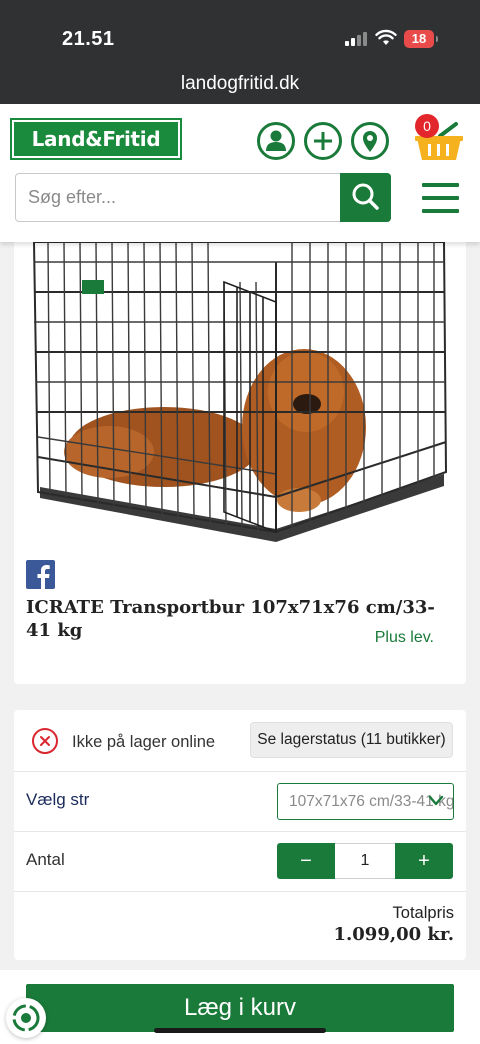 This screenshot has width=480, height=1044. I want to click on magnifier-icon, so click(365, 196).